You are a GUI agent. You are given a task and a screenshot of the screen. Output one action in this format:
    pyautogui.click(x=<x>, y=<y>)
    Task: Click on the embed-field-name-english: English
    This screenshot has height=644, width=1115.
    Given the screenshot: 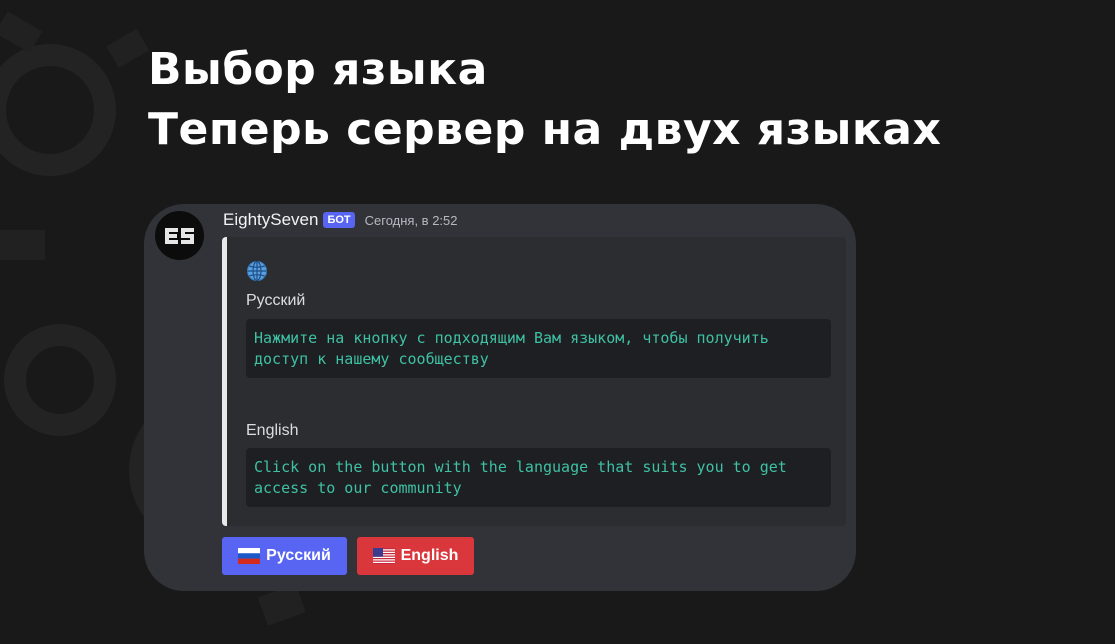 What is the action you would take?
    pyautogui.click(x=272, y=430)
    